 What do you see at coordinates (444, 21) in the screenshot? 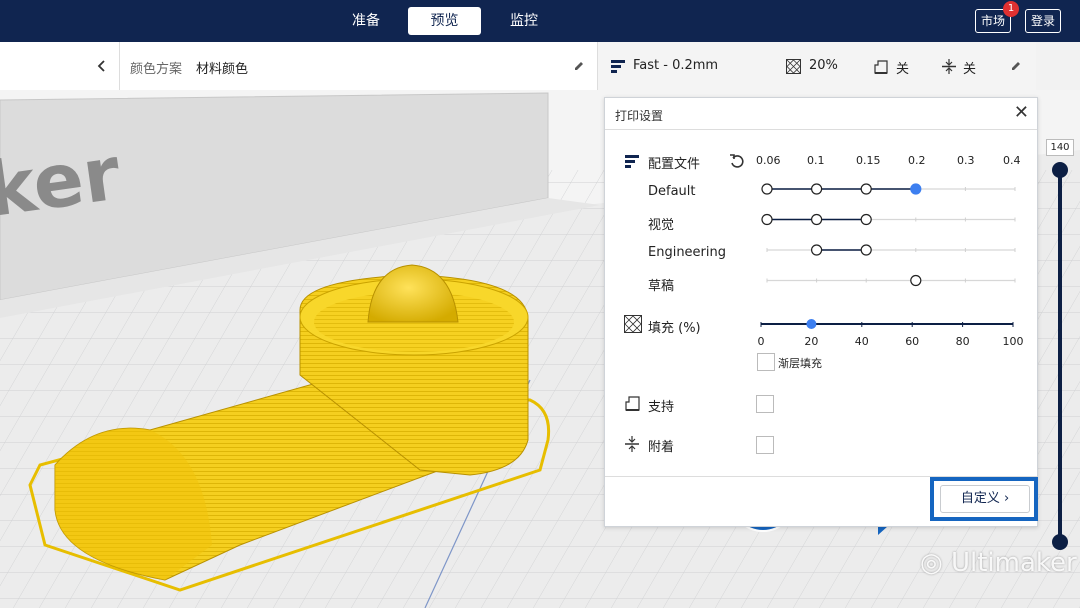
I see `tab-preview: 预览` at bounding box center [444, 21].